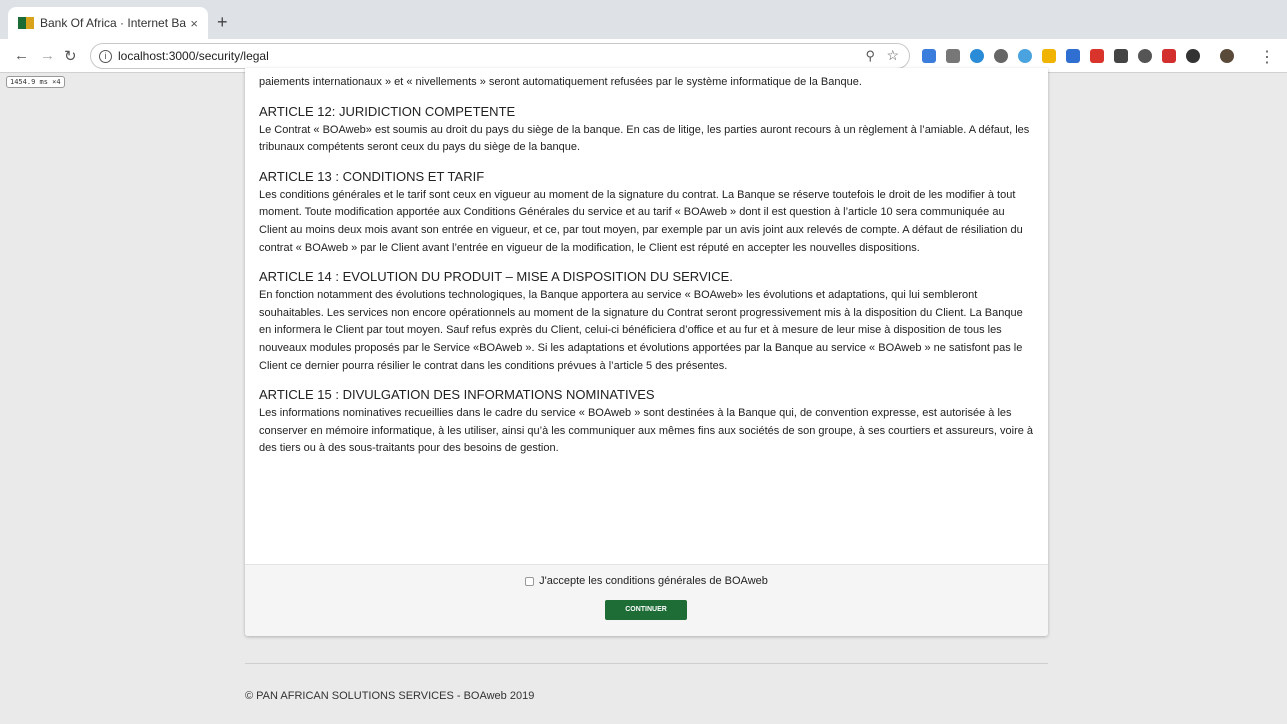  Describe the element at coordinates (500, 56) in the screenshot. I see `address-bar: i localhost:3000/security/legal ⚲ ☆` at that location.